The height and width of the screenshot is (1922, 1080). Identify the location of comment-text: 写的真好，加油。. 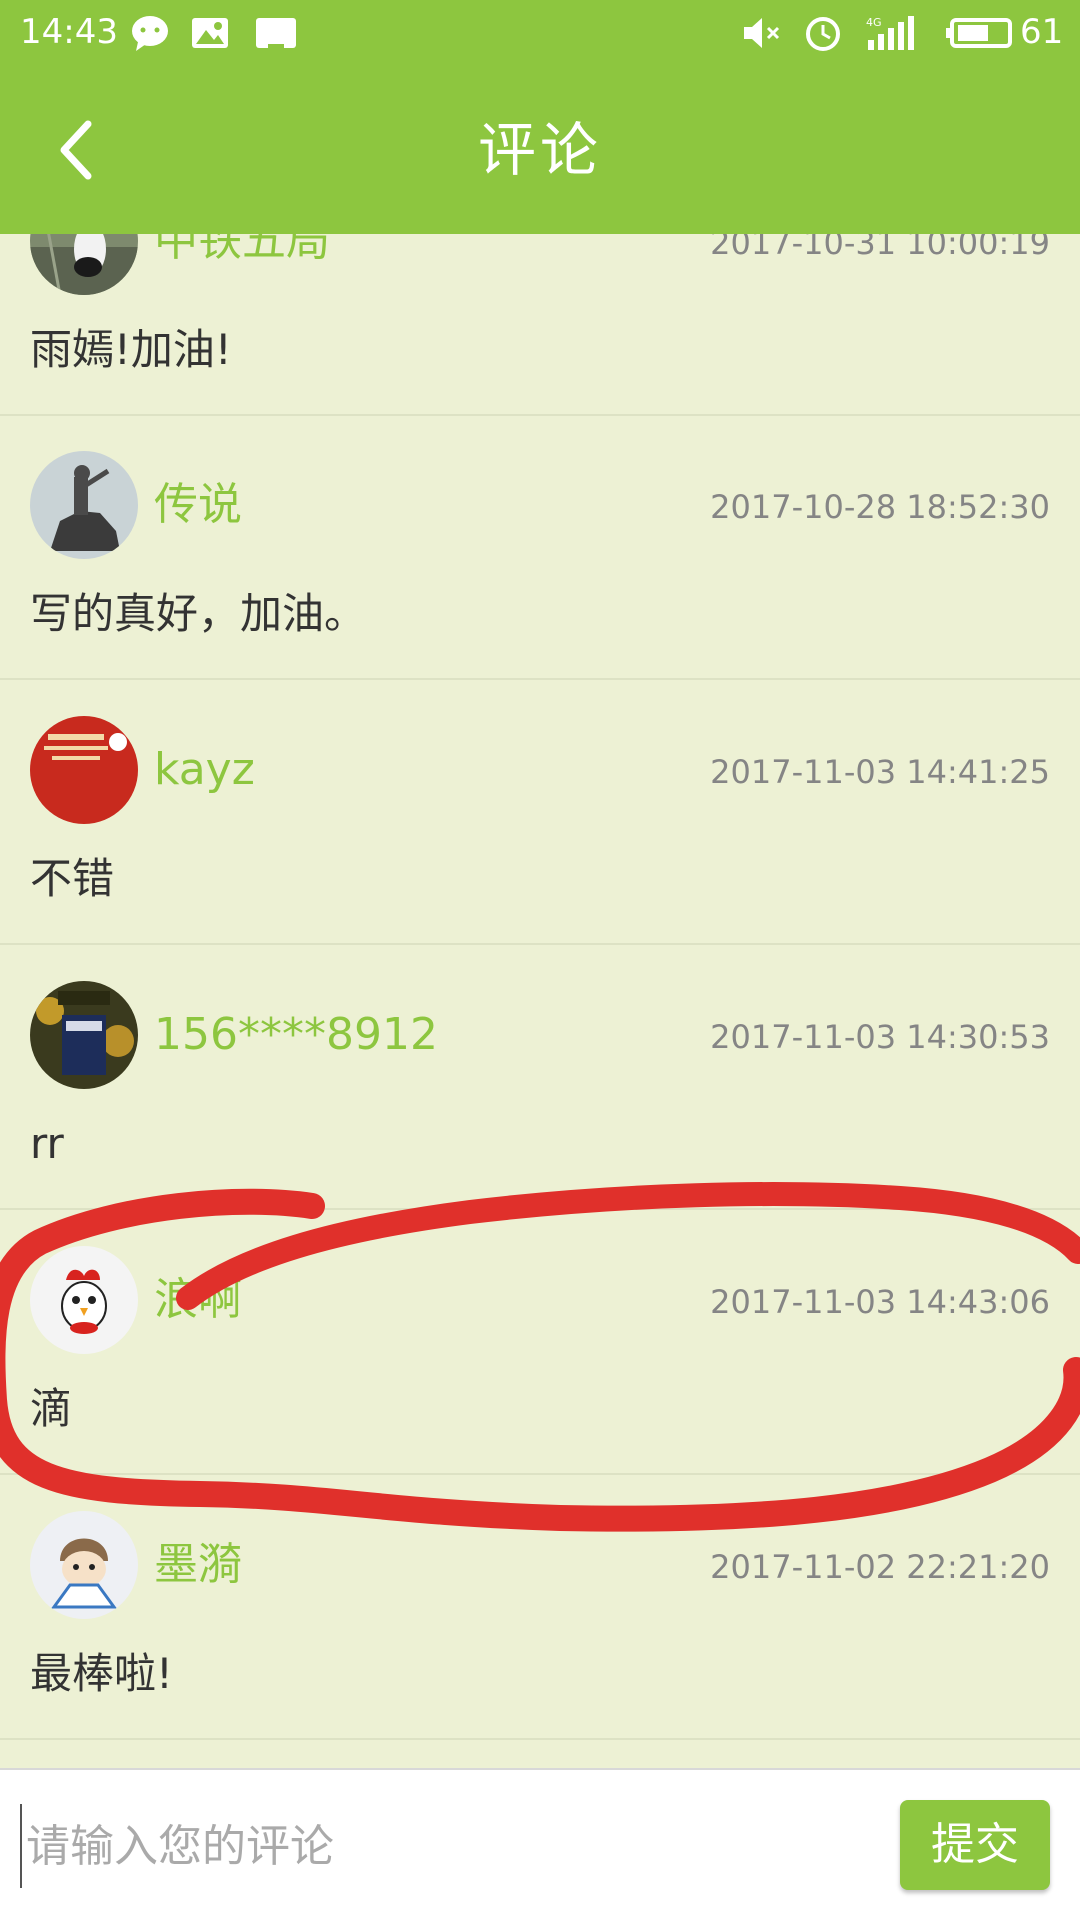
(198, 613).